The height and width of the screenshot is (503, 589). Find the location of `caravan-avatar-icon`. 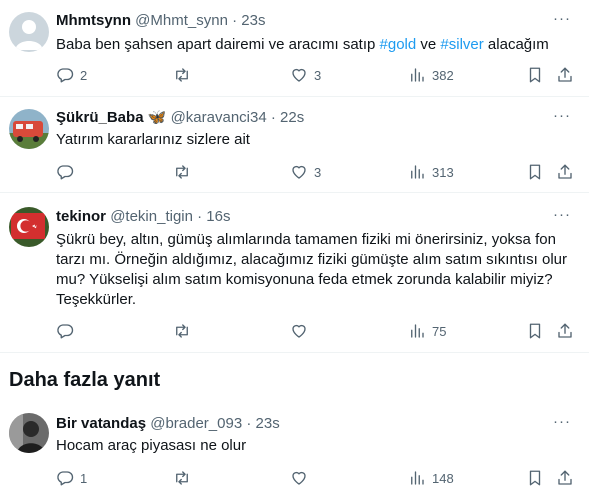

caravan-avatar-icon is located at coordinates (29, 129).